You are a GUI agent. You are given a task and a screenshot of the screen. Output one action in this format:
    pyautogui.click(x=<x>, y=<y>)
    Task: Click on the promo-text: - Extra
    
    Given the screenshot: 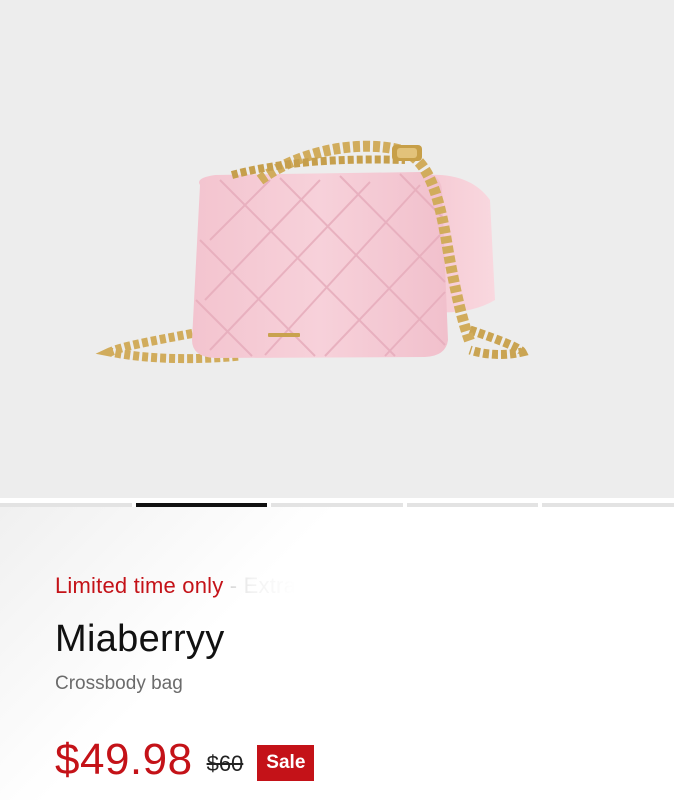 What is the action you would take?
    pyautogui.click(x=259, y=585)
    